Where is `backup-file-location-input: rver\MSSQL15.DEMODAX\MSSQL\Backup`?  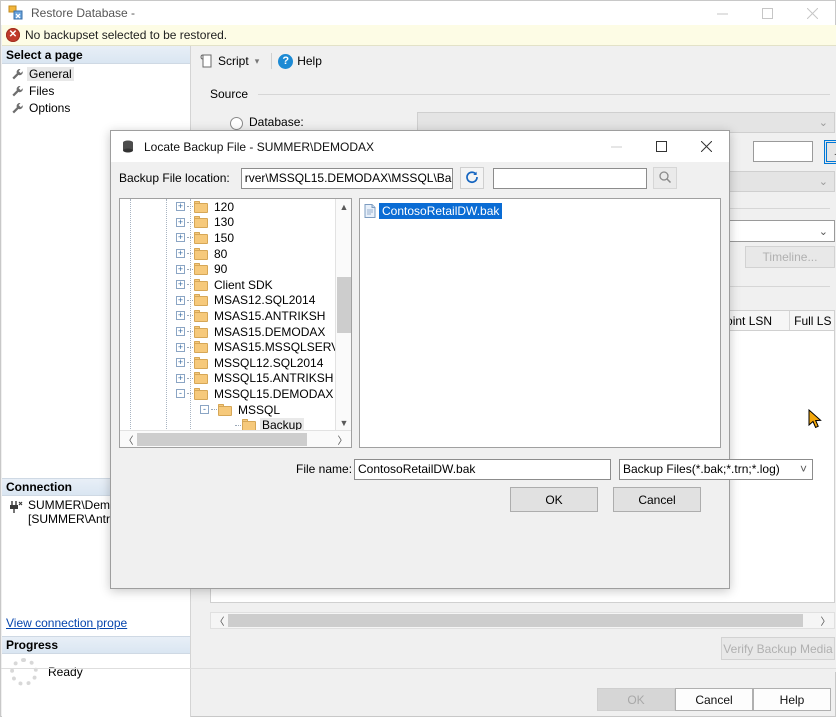 backup-file-location-input: rver\MSSQL15.DEMODAX\MSSQL\Backup is located at coordinates (346, 178).